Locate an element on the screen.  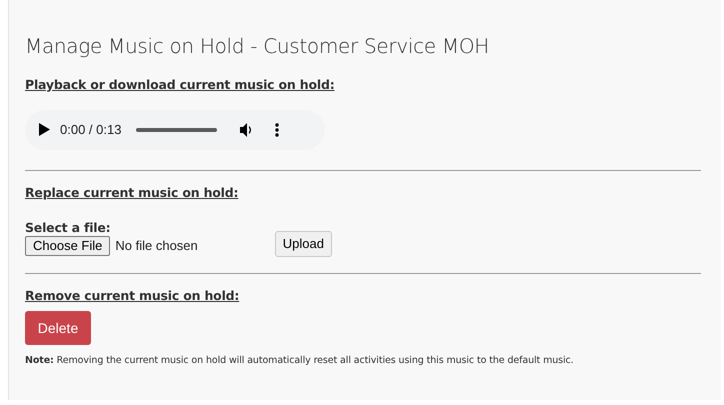
playback-time: 0:00 / 0:13 is located at coordinates (91, 130).